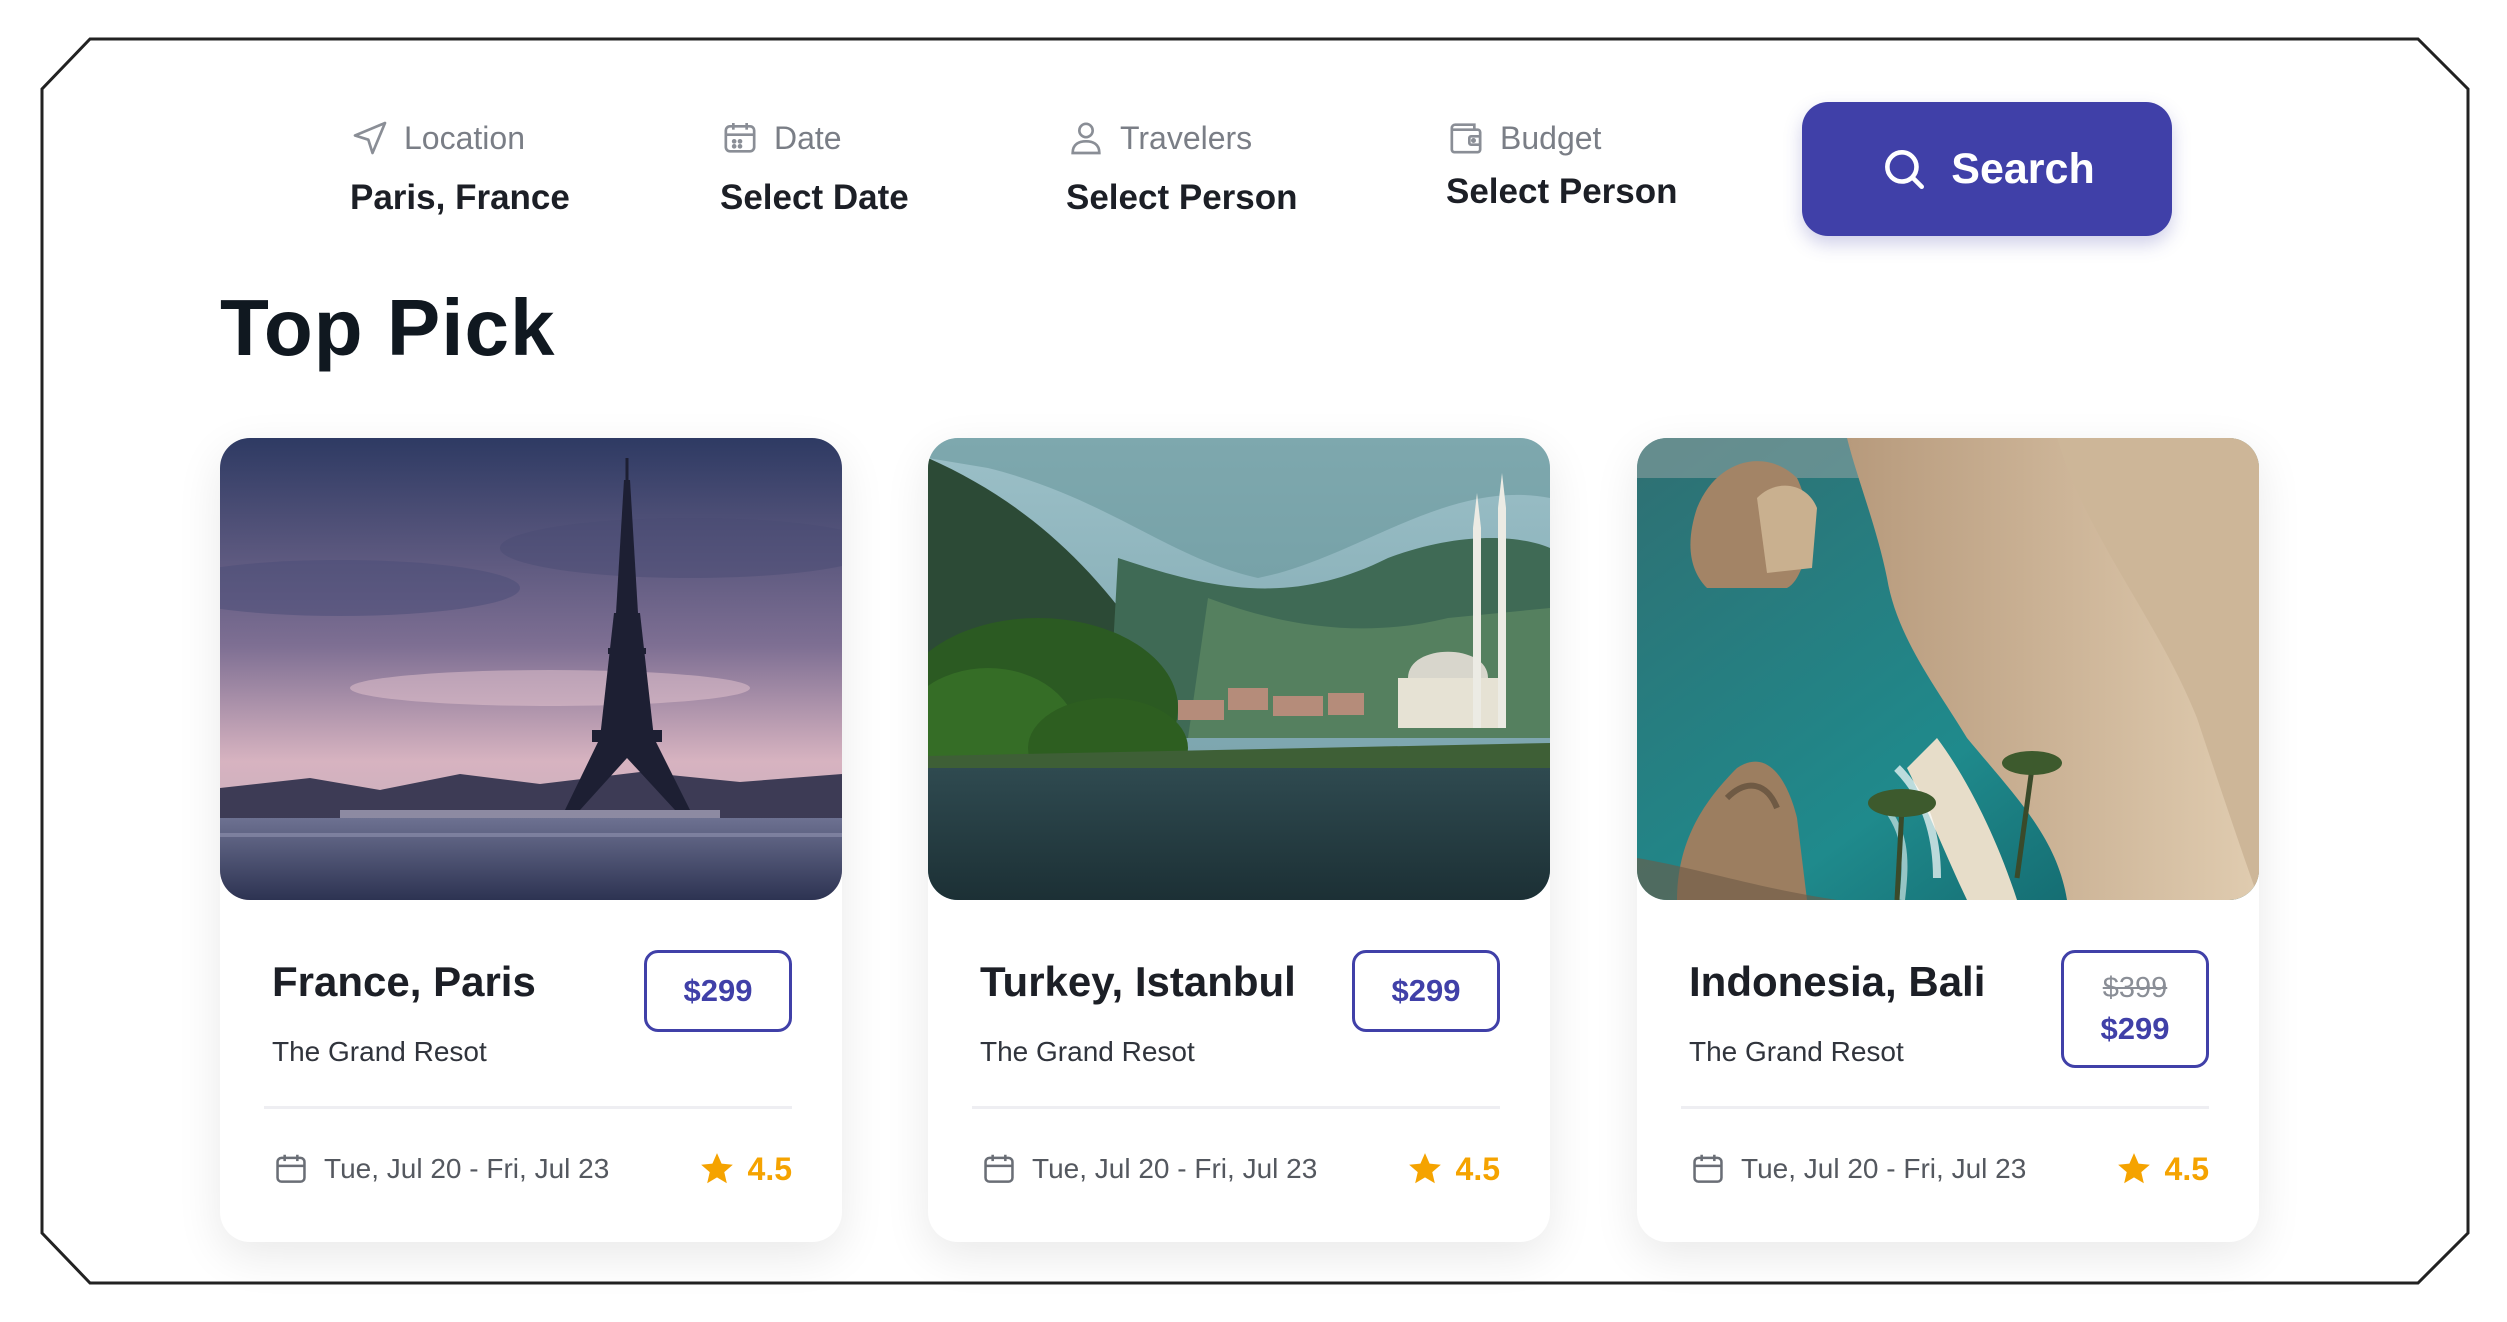  Describe the element at coordinates (1837, 981) in the screenshot. I see `card-title: Indonesia, Bali` at that location.